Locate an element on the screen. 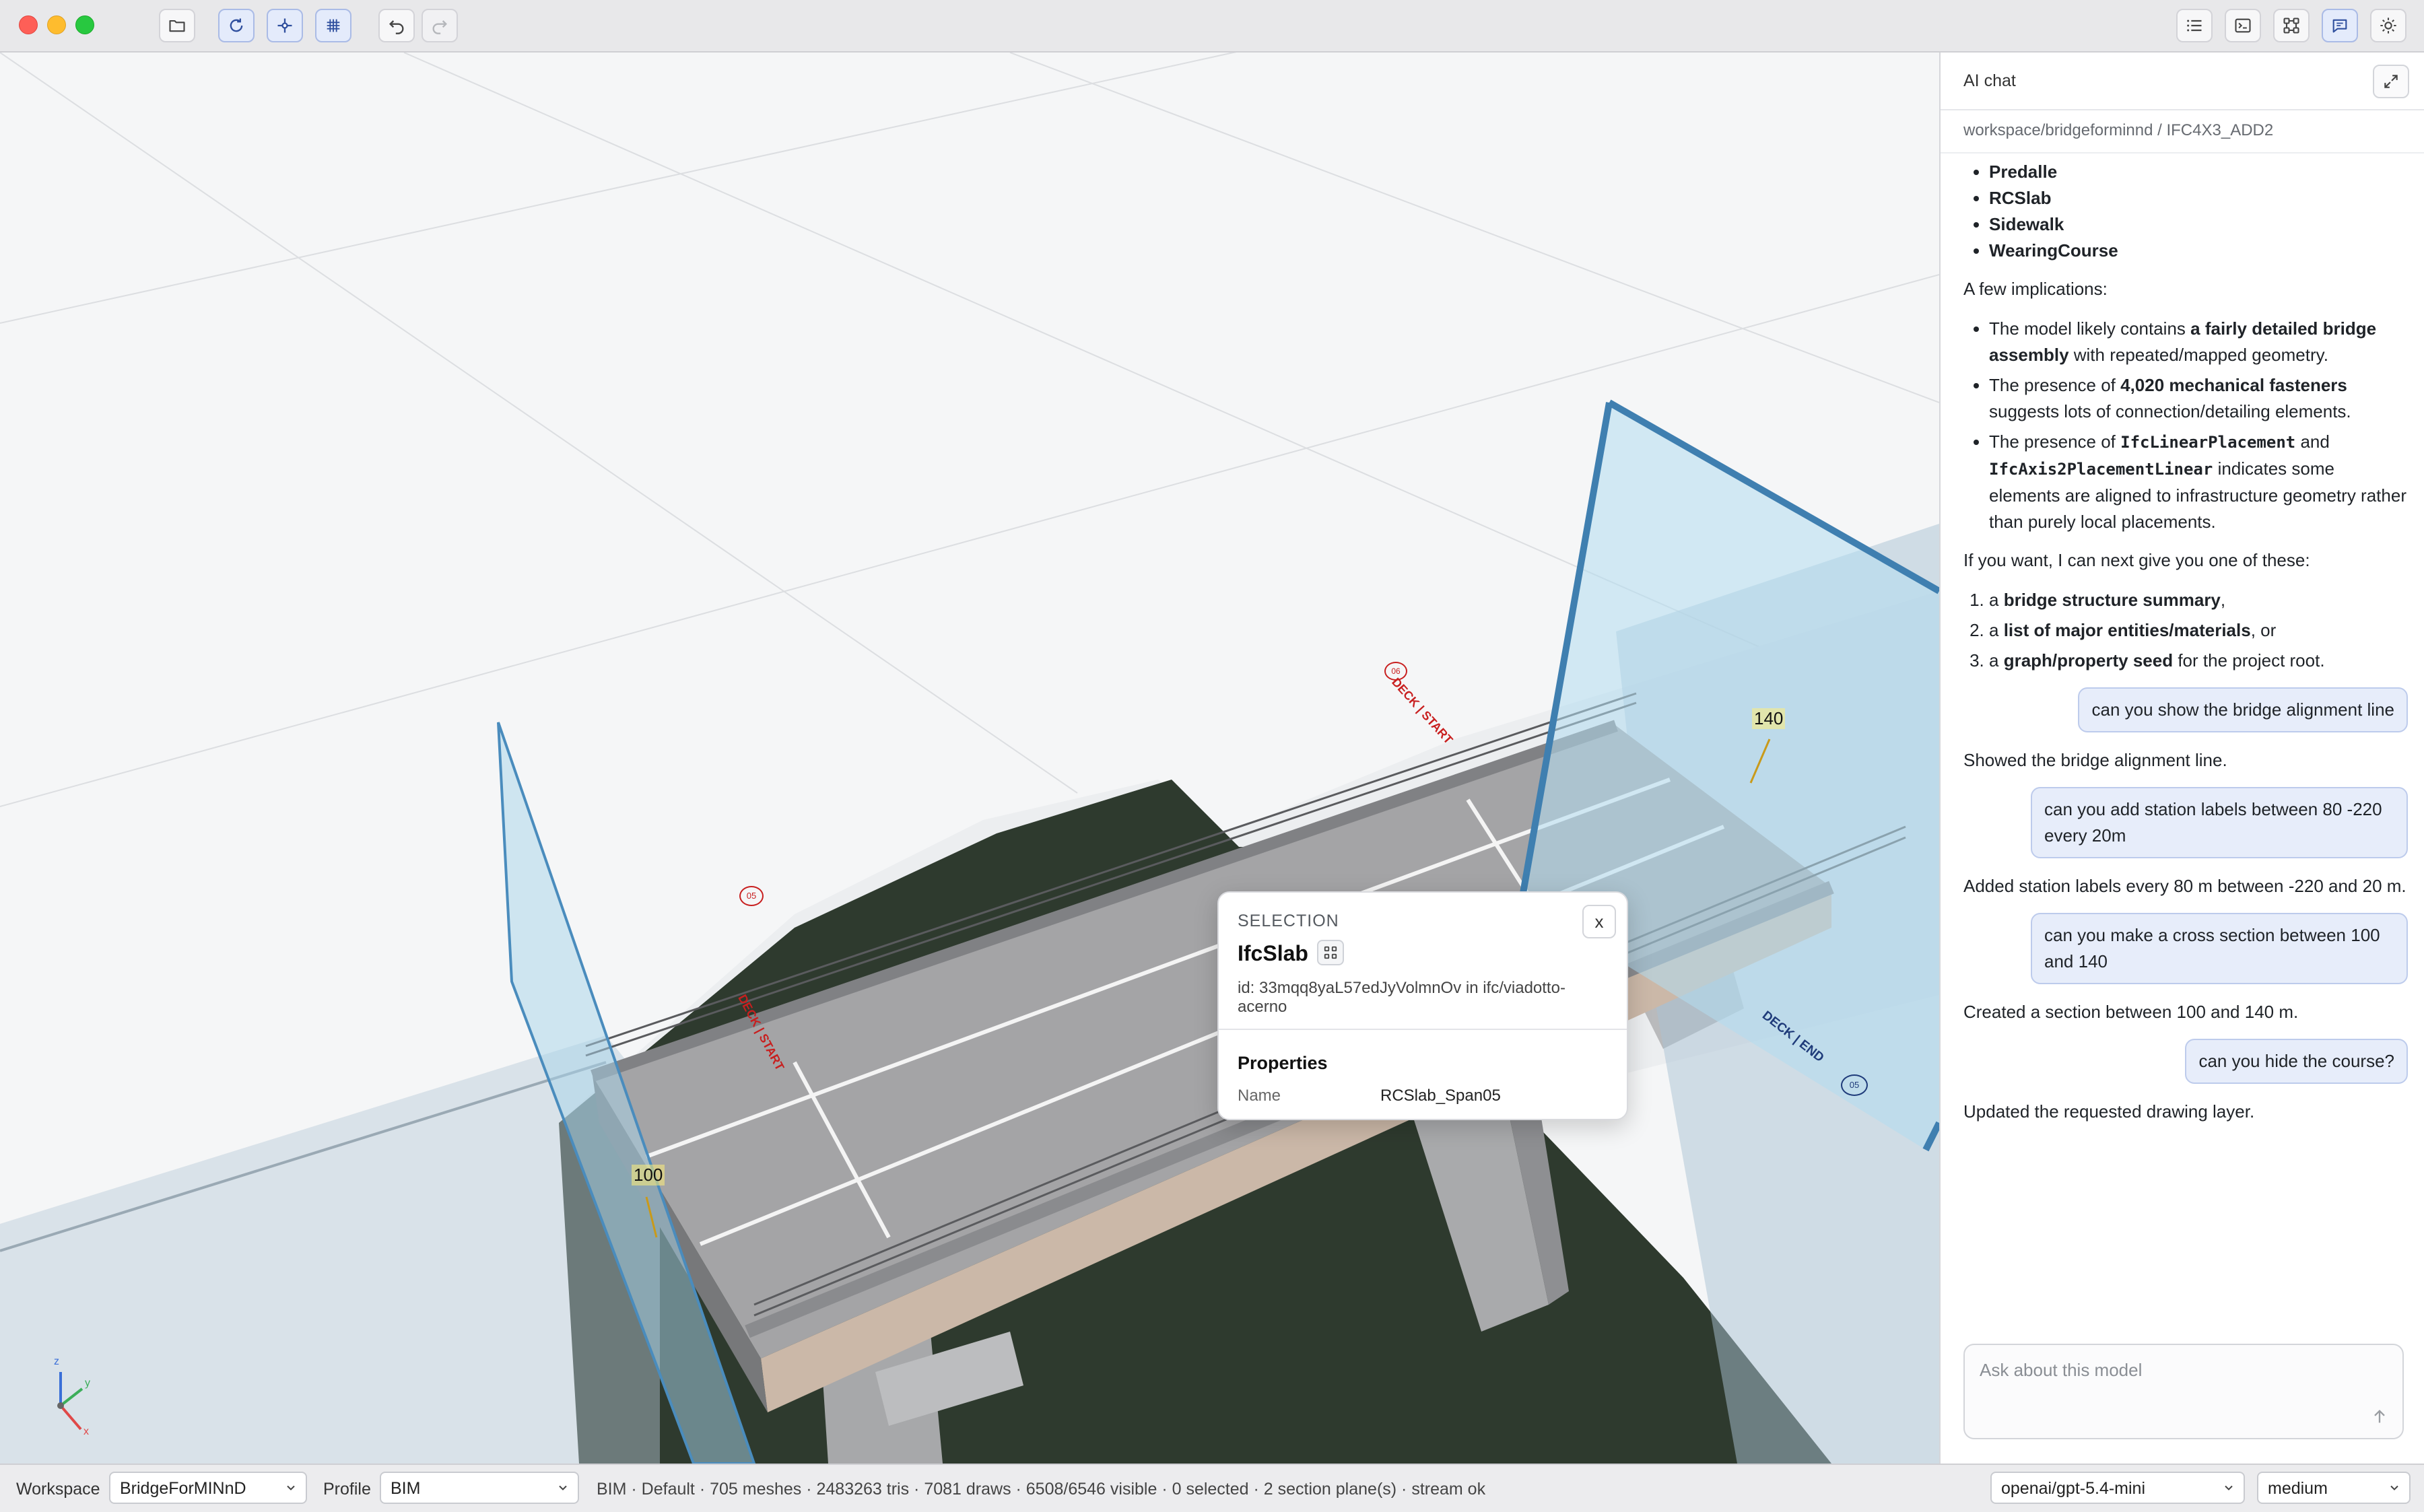  list-icon is located at coordinates (2194, 26).